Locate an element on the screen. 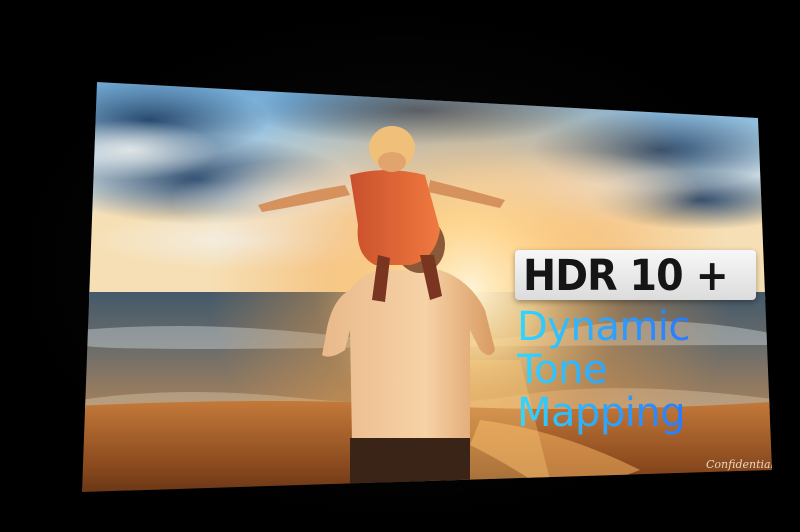 The image size is (800, 532). subtitle-line-2: Tone is located at coordinates (636, 370).